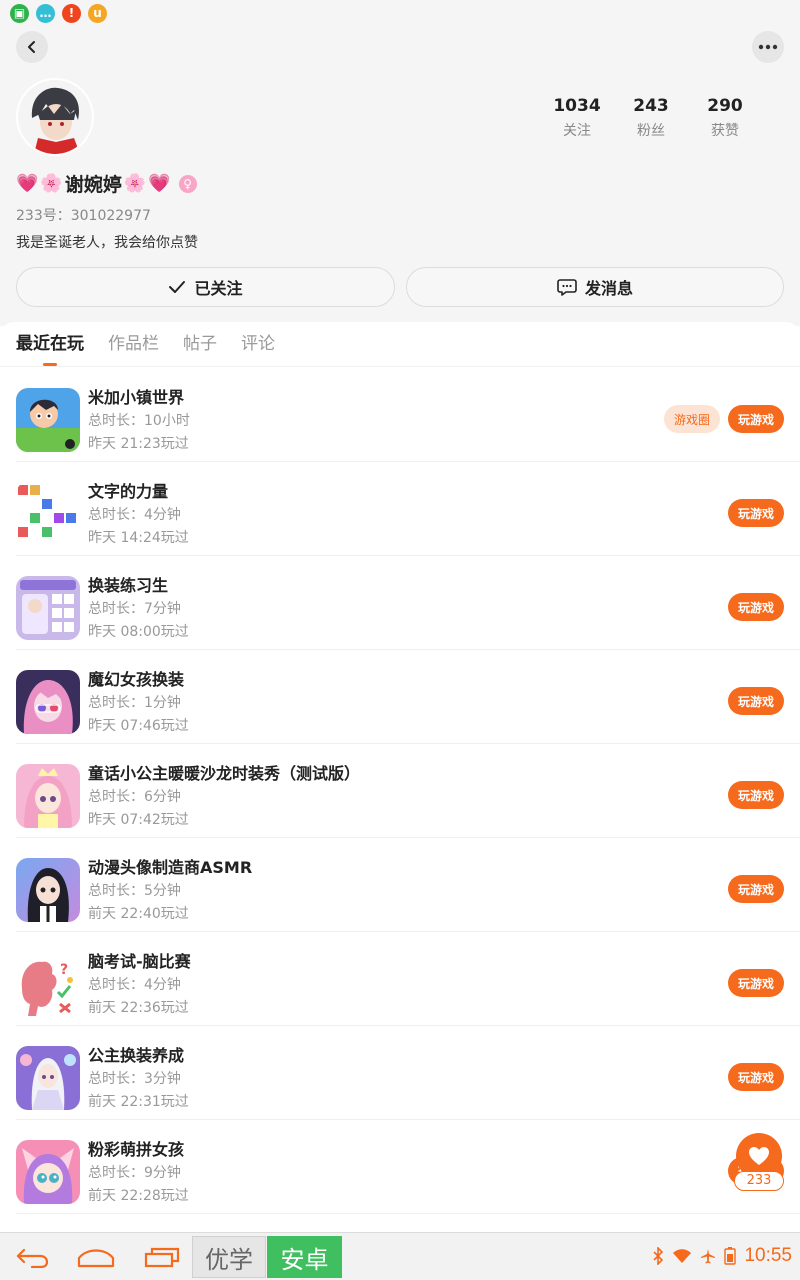  I want to click on send-message-button: 发消息, so click(595, 287).